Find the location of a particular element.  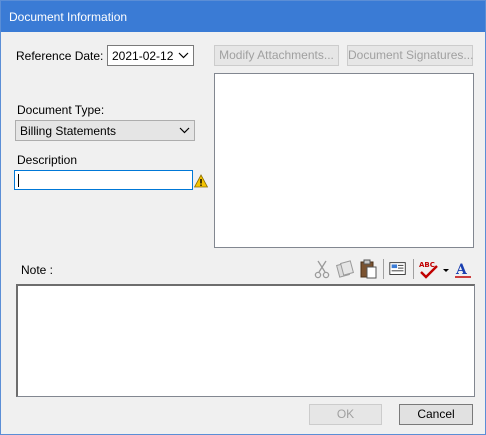

reference-date-picker: 2021-02-12 is located at coordinates (150, 55).